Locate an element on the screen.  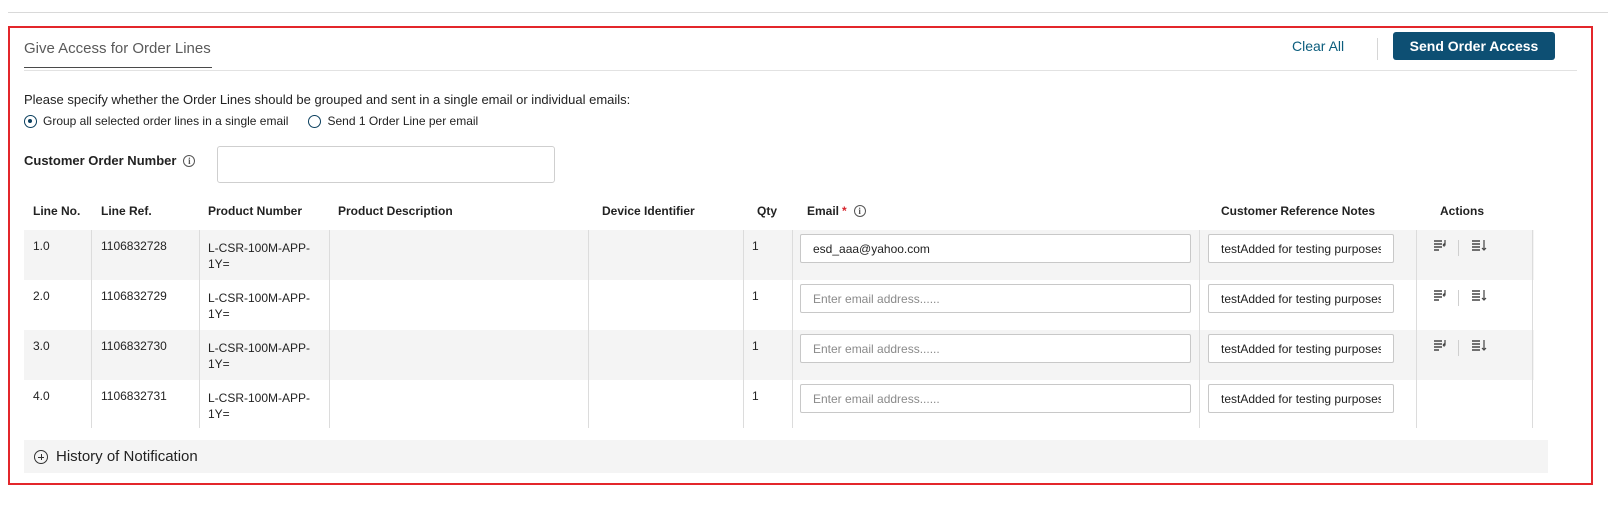
radio-one-per-email: Send 1 Order Line per email is located at coordinates (393, 121).